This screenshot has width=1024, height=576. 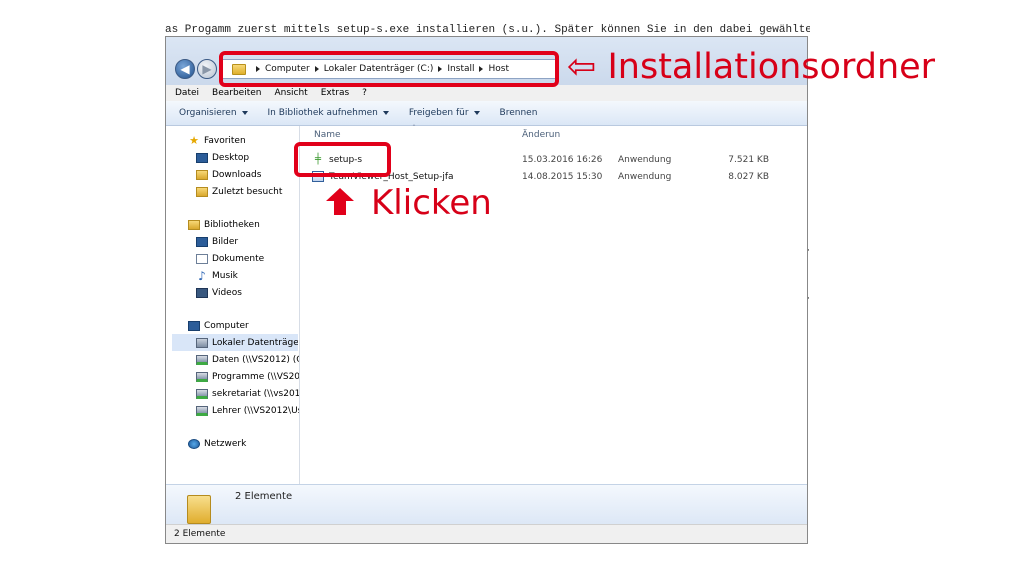 I want to click on file-size: 8.027 KB, so click(x=748, y=176).